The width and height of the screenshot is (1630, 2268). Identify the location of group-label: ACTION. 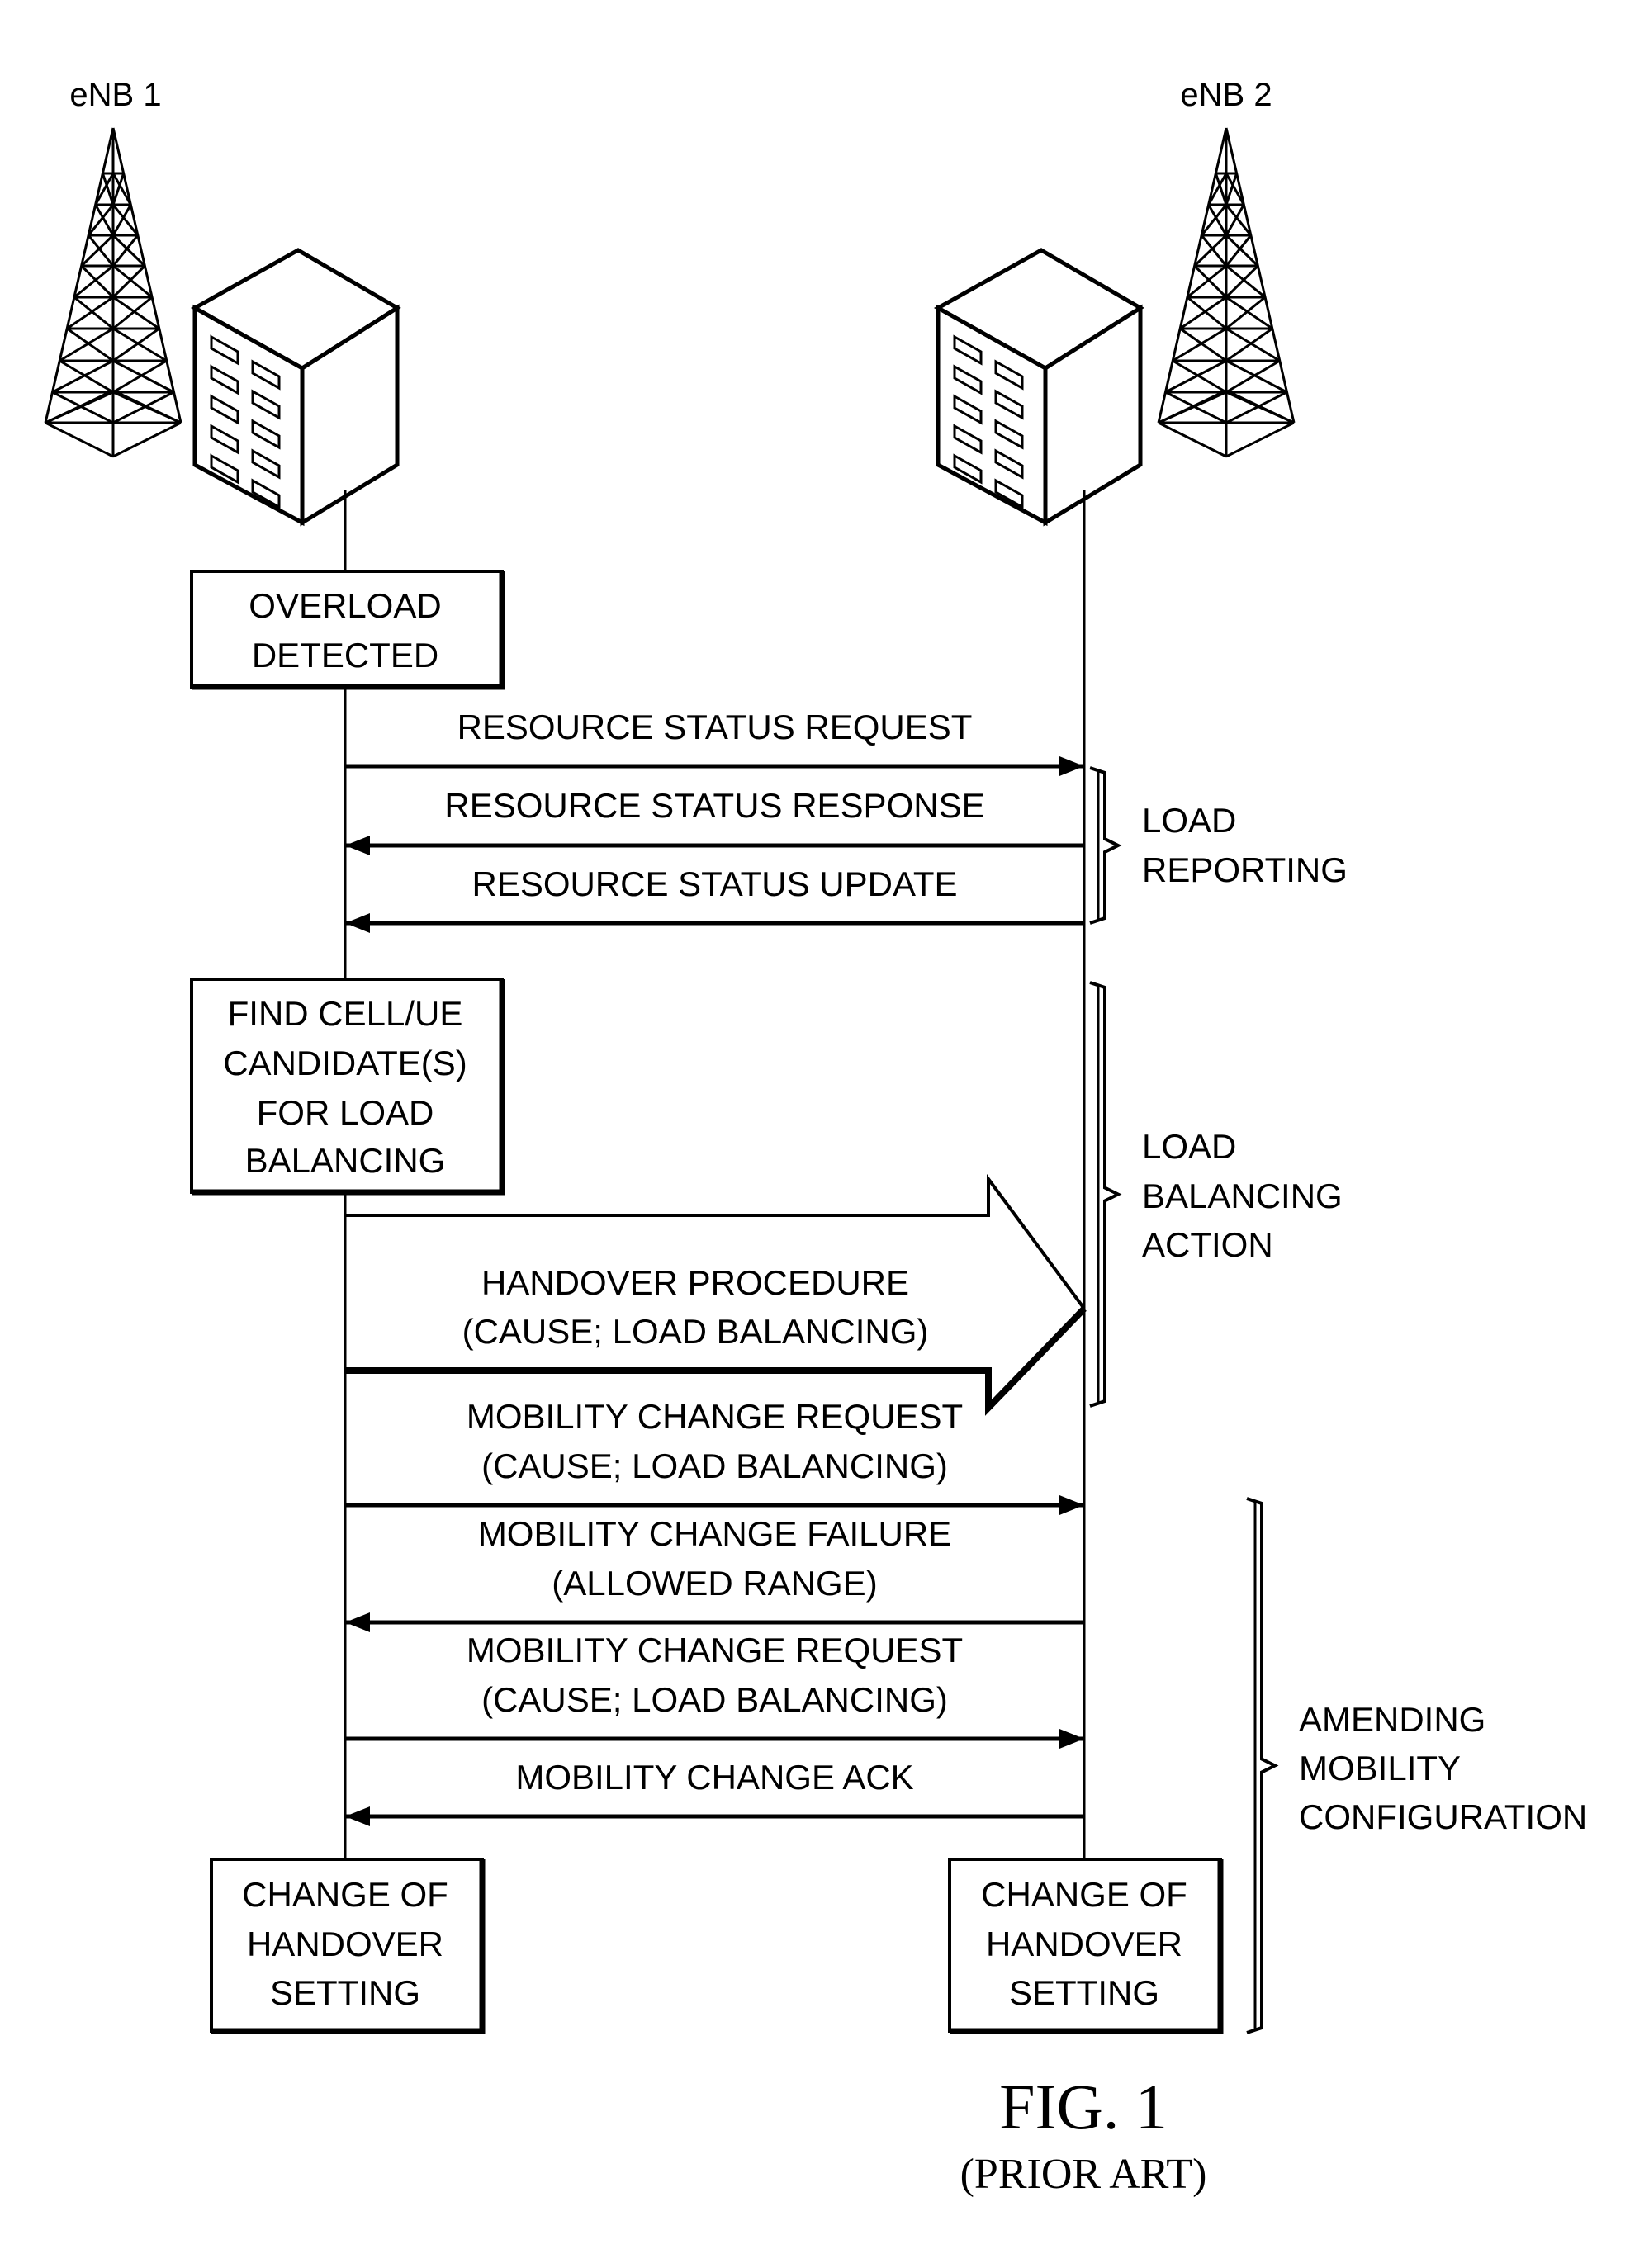
(1207, 1244).